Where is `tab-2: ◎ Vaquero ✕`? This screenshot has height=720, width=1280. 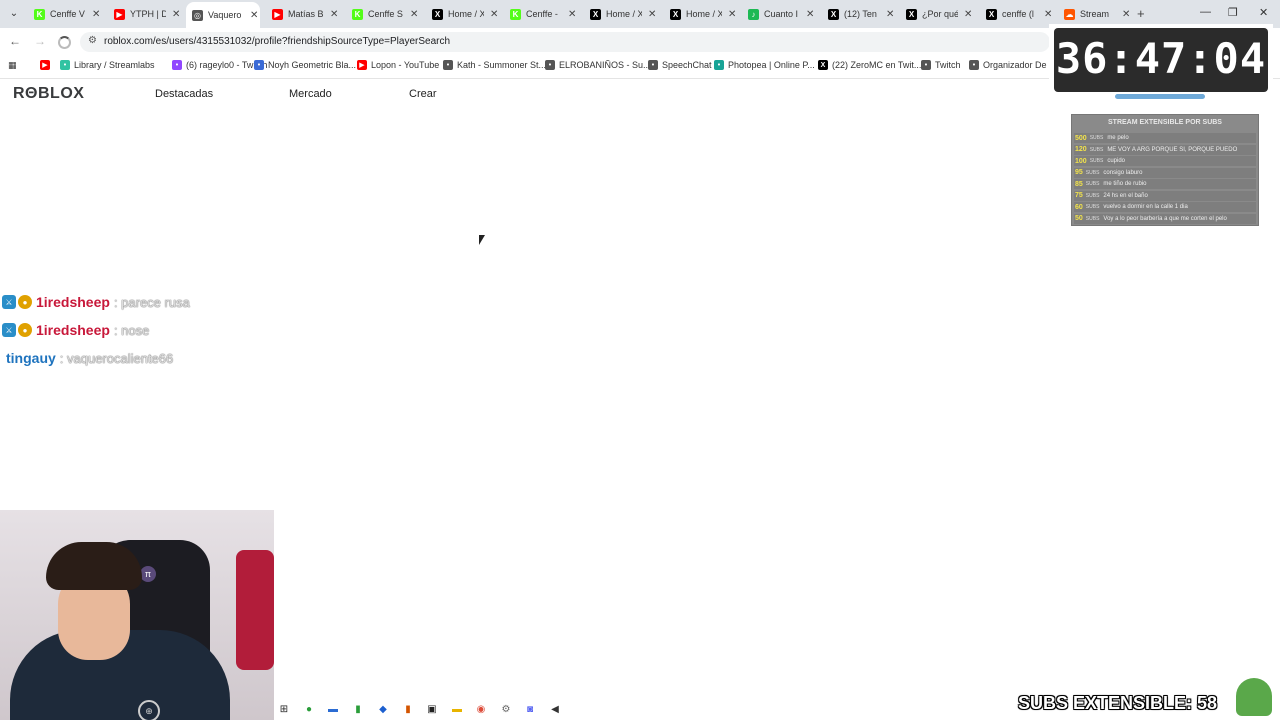 tab-2: ◎ Vaquero ✕ is located at coordinates (223, 15).